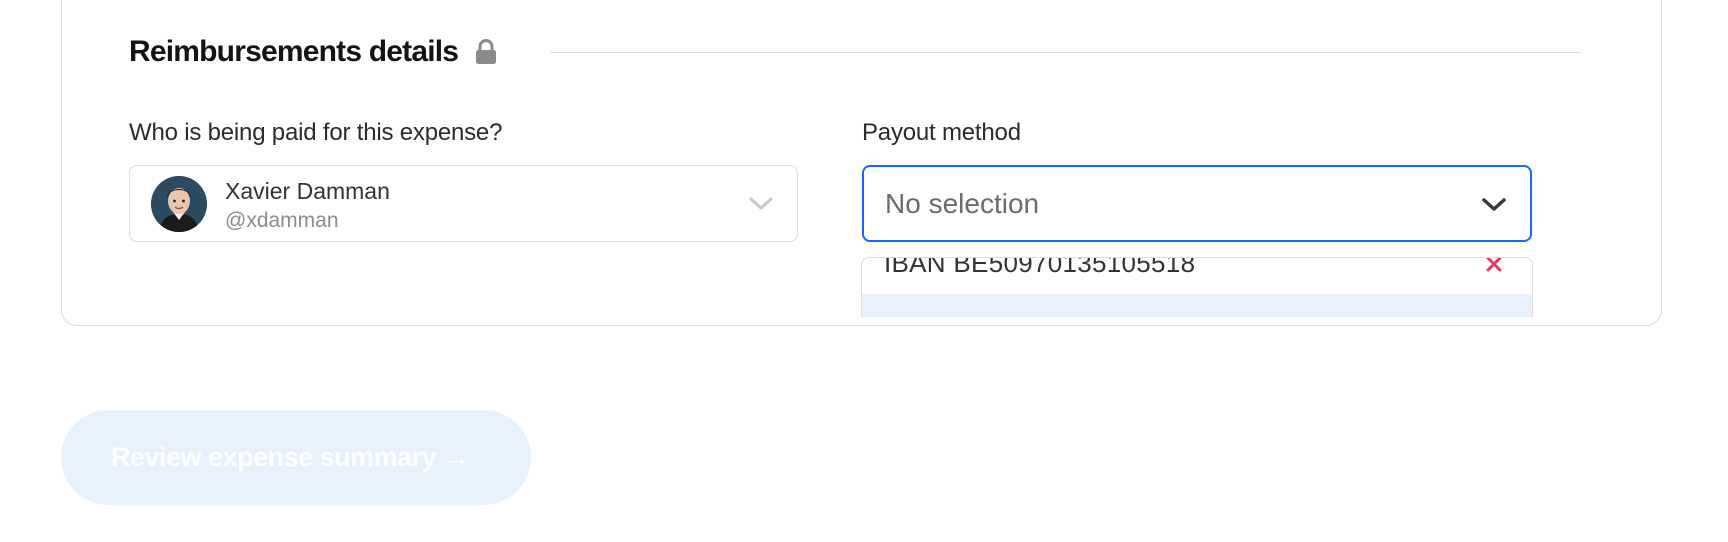  Describe the element at coordinates (282, 220) in the screenshot. I see `payee-handle: @xdamman` at that location.